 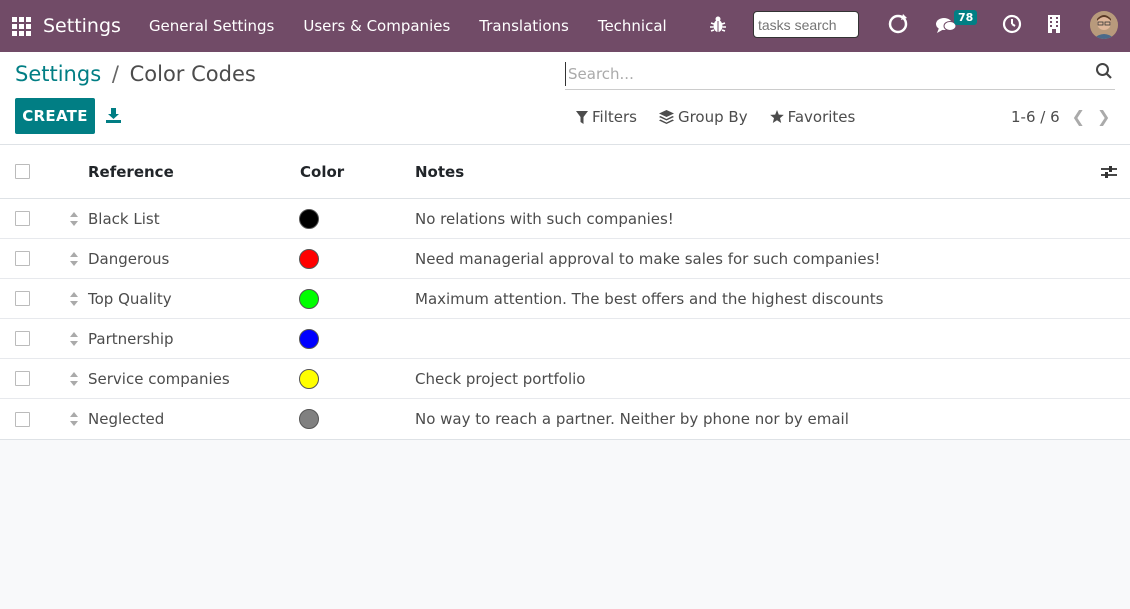 I want to click on breadcrumb-parent-link: Settings, so click(x=58, y=74).